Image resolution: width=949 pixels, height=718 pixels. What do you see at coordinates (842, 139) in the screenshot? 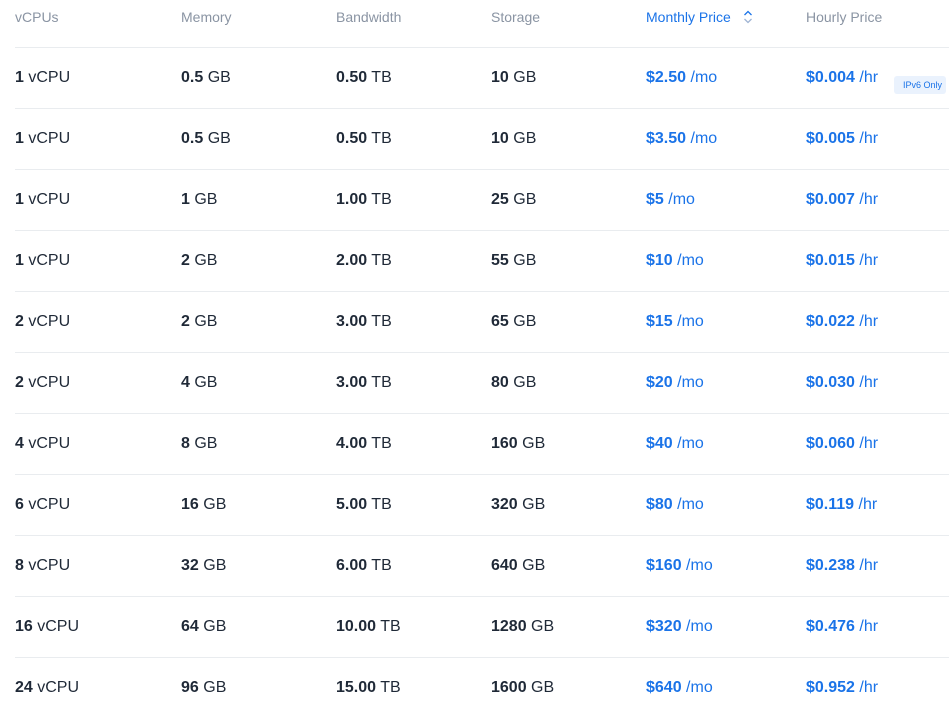
I see `hourly-price-cell: $0.005 /hr` at bounding box center [842, 139].